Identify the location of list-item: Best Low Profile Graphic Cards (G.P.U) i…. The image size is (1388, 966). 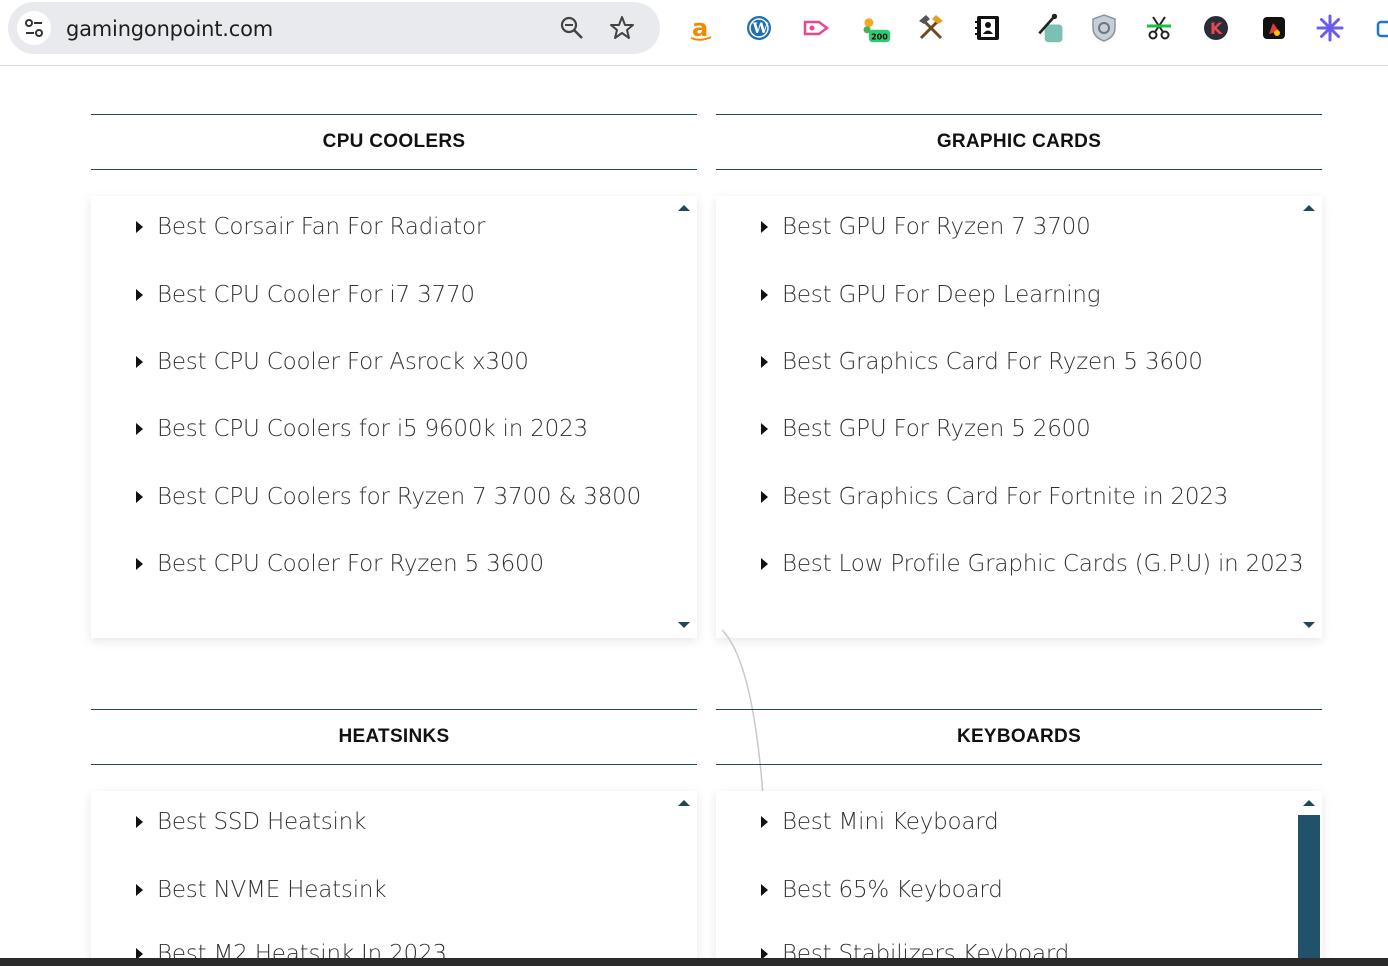
(1032, 564).